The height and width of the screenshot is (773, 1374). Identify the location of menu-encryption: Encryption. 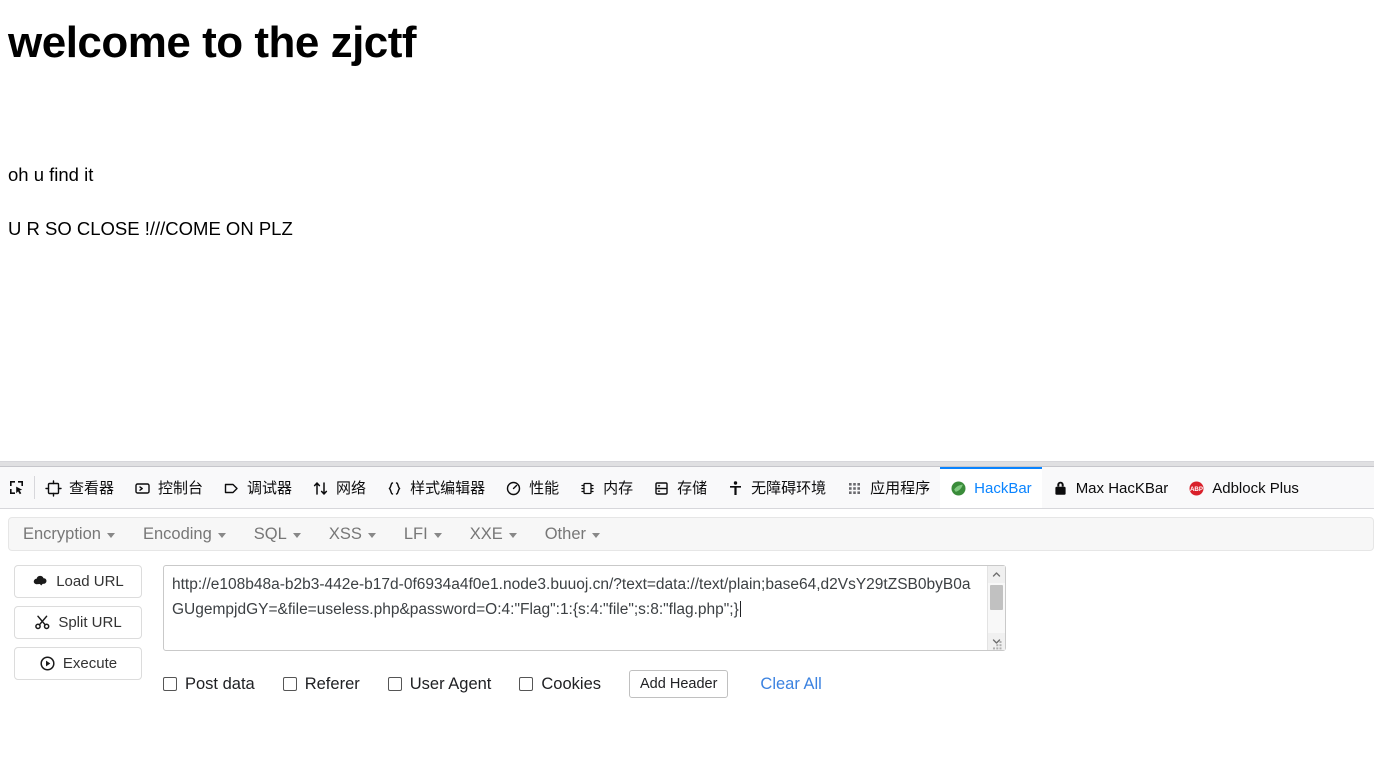
(69, 534).